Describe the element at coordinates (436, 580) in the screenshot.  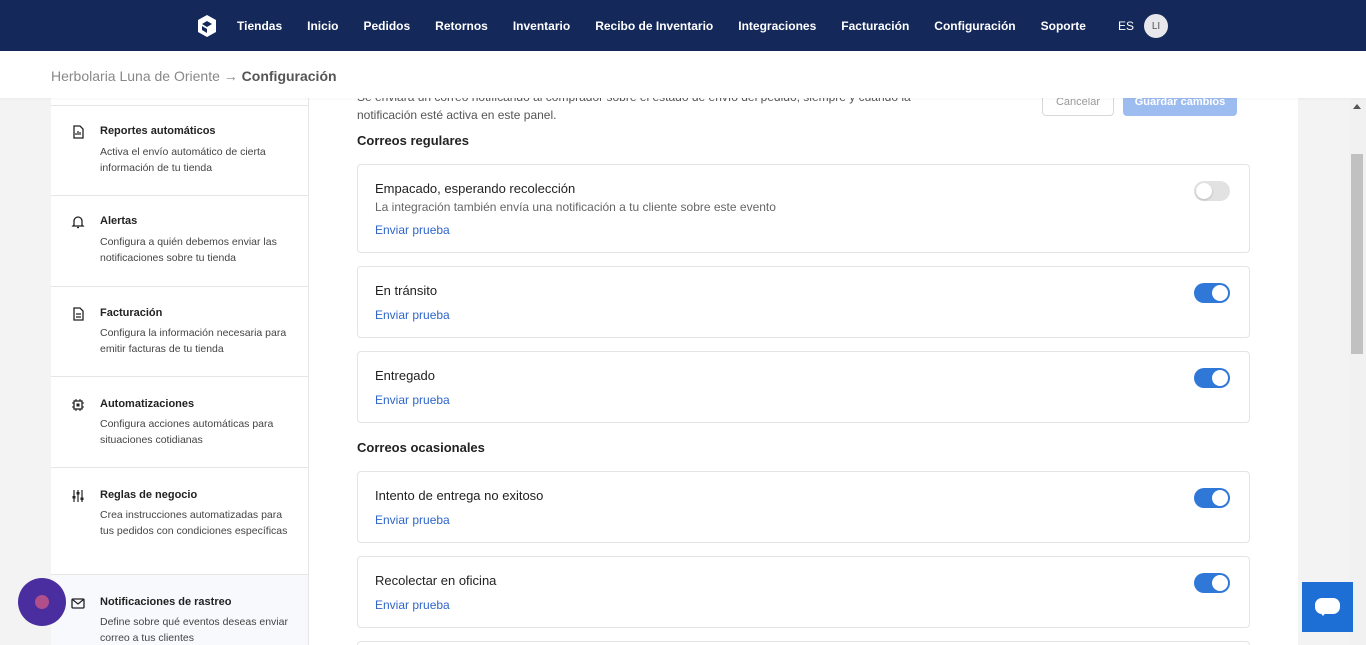
I see `notification-title: Recolectar en oficina` at that location.